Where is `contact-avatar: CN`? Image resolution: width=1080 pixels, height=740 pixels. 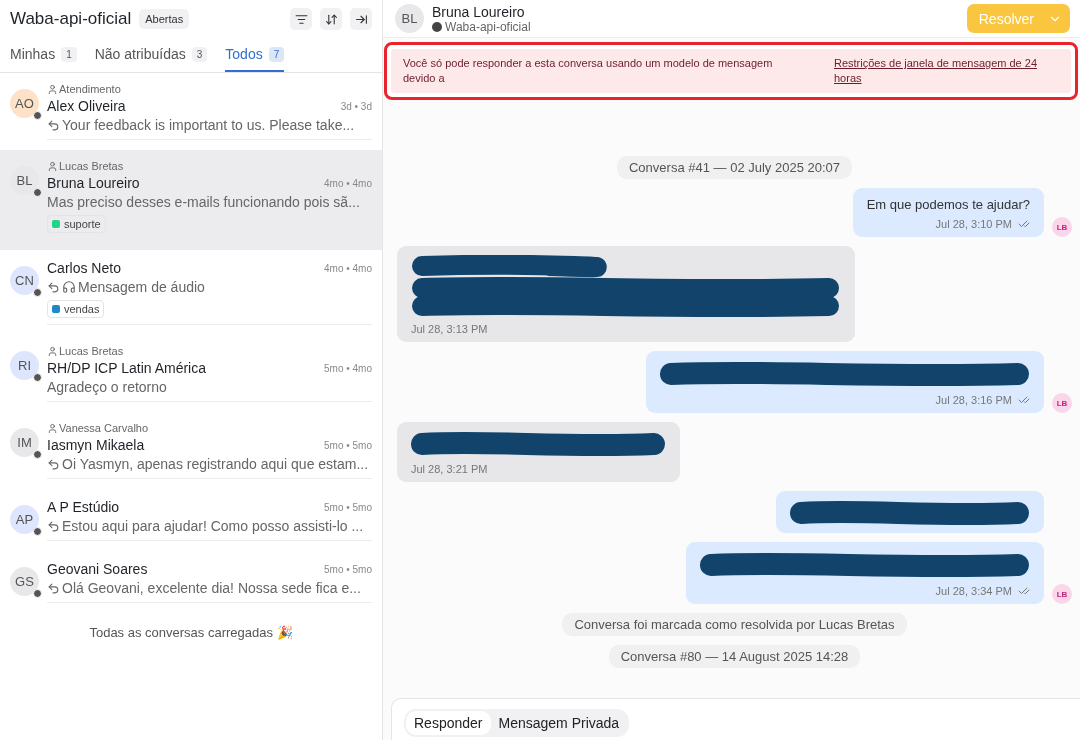 contact-avatar: CN is located at coordinates (24, 280).